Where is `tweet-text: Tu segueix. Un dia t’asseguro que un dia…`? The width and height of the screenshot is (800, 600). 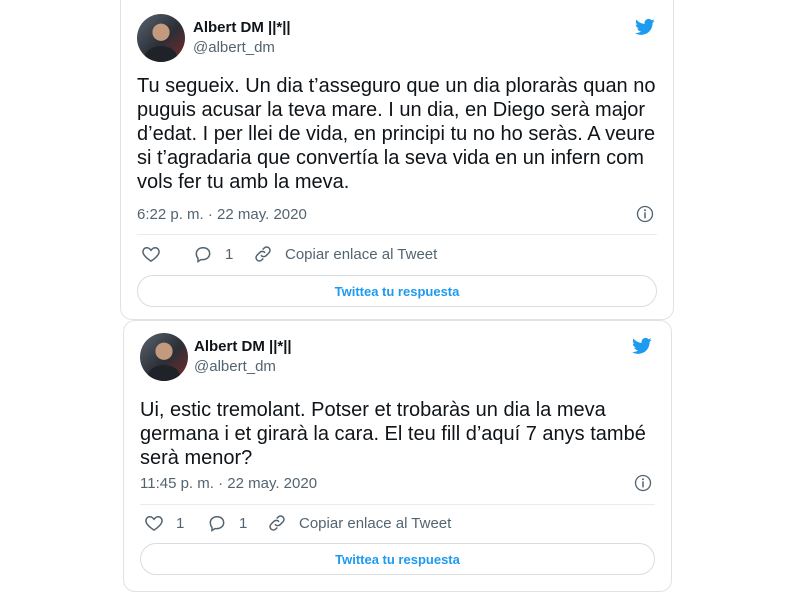 tweet-text: Tu segueix. Un dia t’asseguro que un dia… is located at coordinates (396, 134).